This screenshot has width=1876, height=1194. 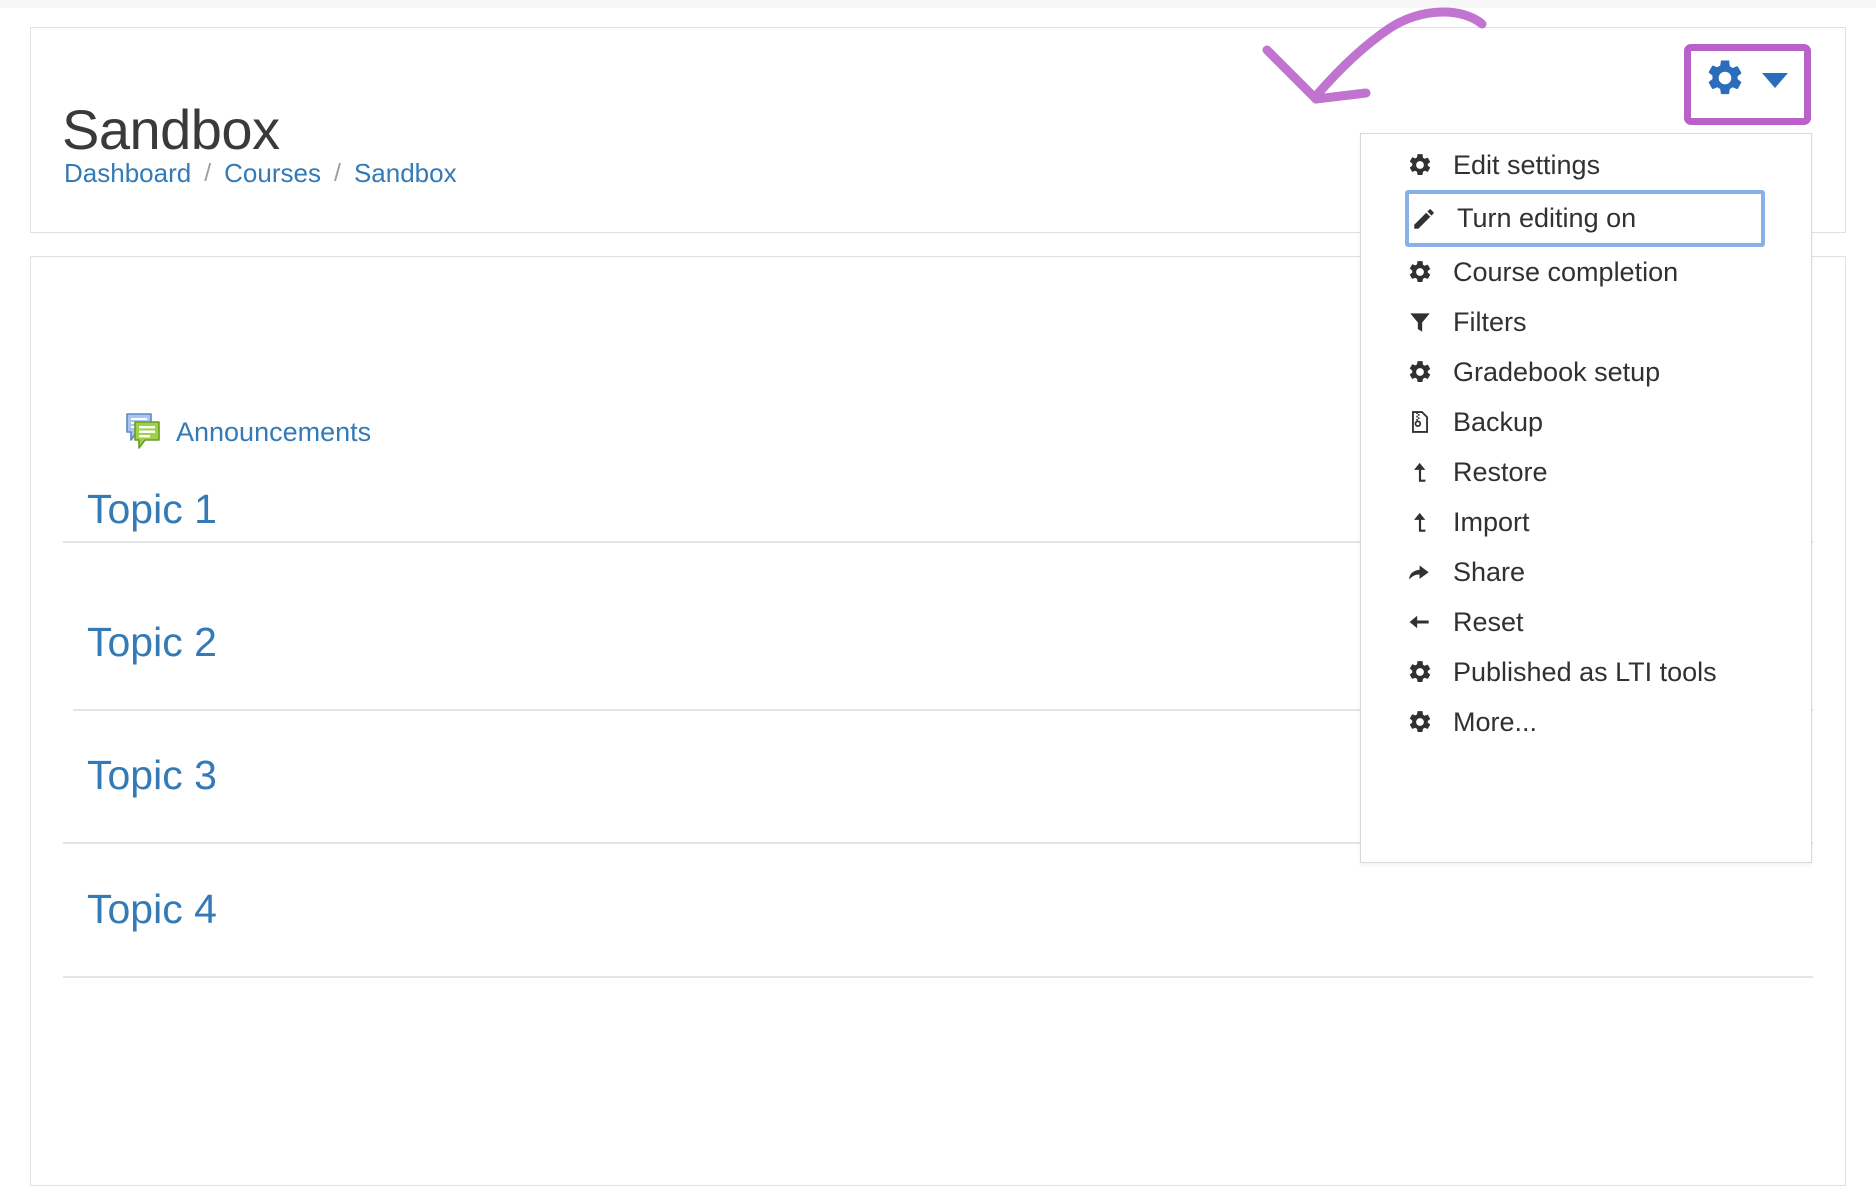 What do you see at coordinates (1586, 622) in the screenshot?
I see `menu-item-reset: Reset` at bounding box center [1586, 622].